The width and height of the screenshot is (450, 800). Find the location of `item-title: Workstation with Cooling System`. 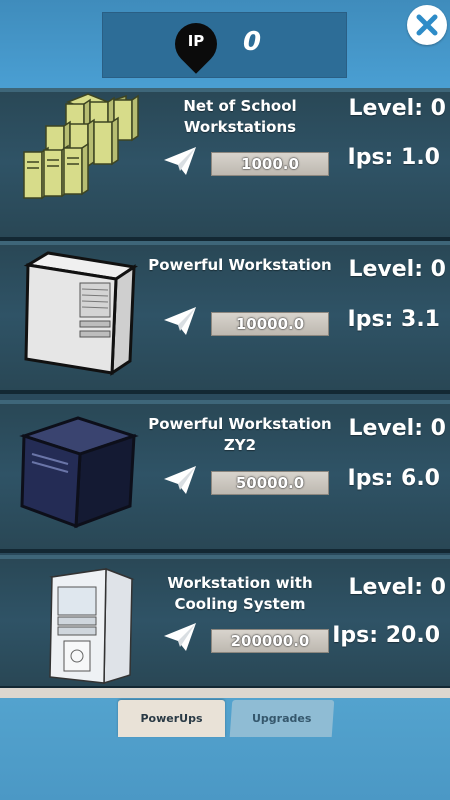

item-title: Workstation with Cooling System is located at coordinates (240, 593).